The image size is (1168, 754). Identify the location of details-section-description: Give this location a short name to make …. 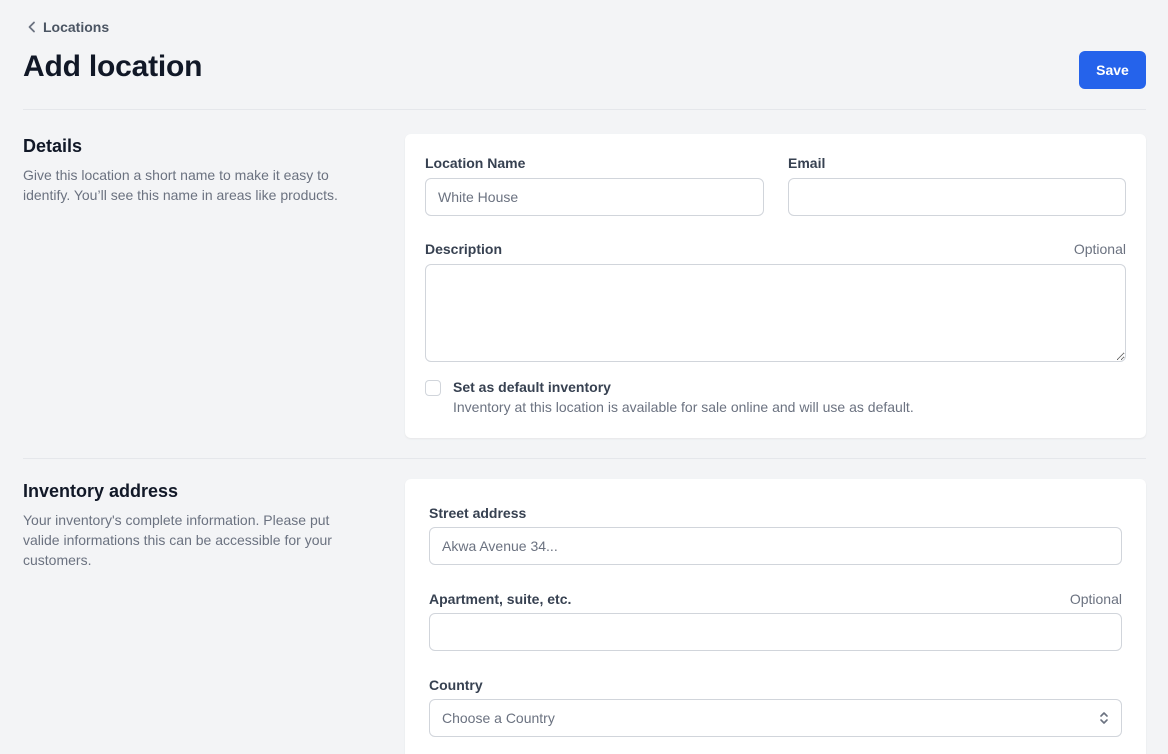
(180, 185).